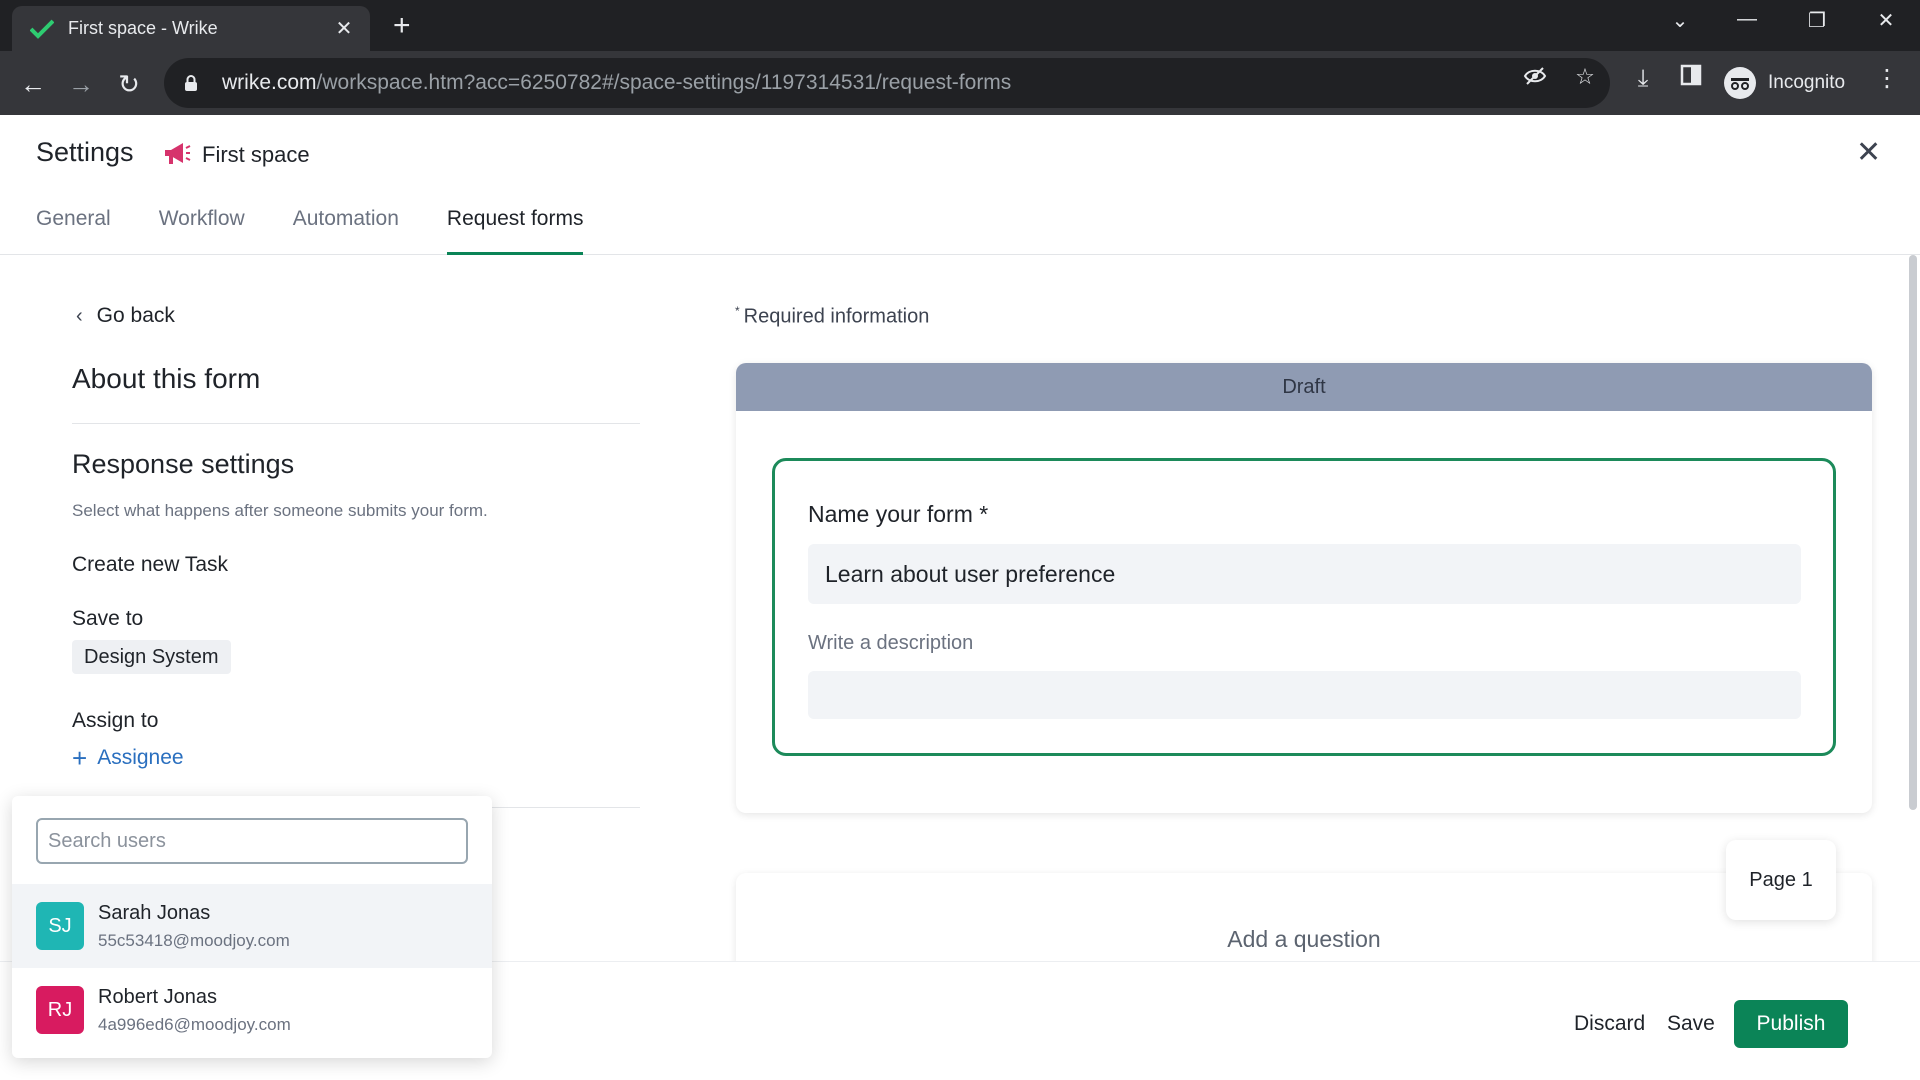 The height and width of the screenshot is (1080, 1920). Describe the element at coordinates (1304, 387) in the screenshot. I see `draft-status-bar: Draft` at that location.